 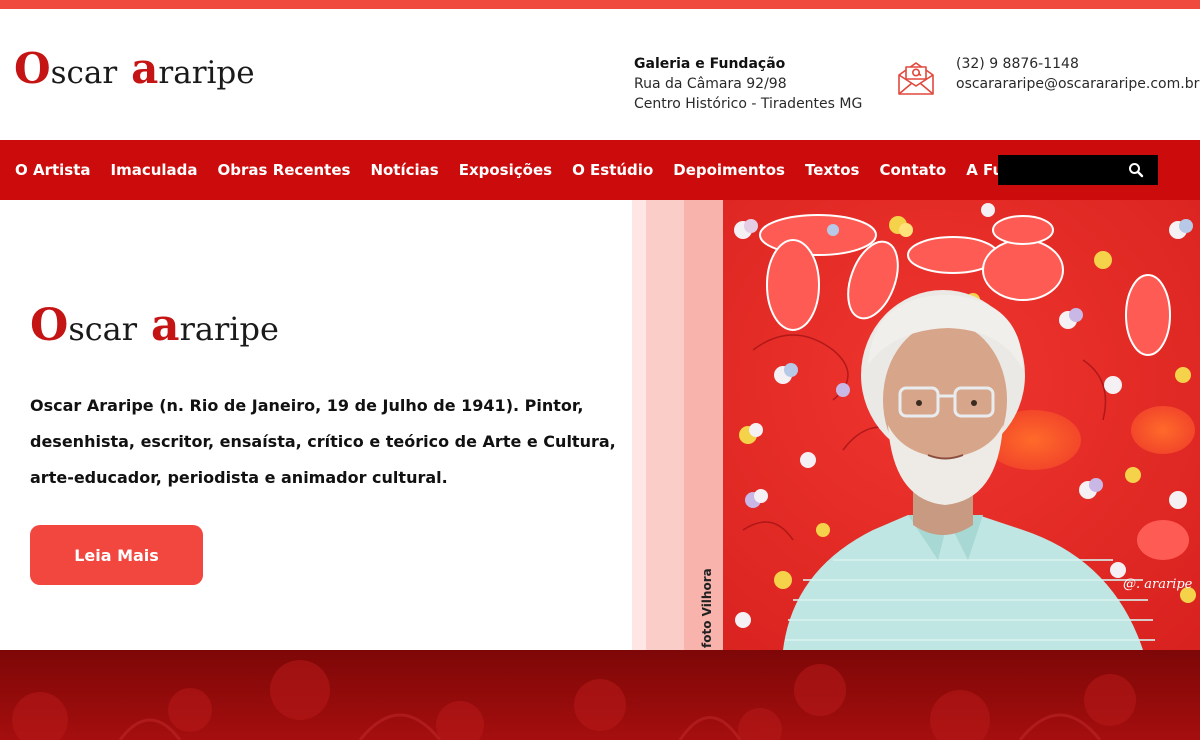 What do you see at coordinates (916, 78) in the screenshot?
I see `mail-icon` at bounding box center [916, 78].